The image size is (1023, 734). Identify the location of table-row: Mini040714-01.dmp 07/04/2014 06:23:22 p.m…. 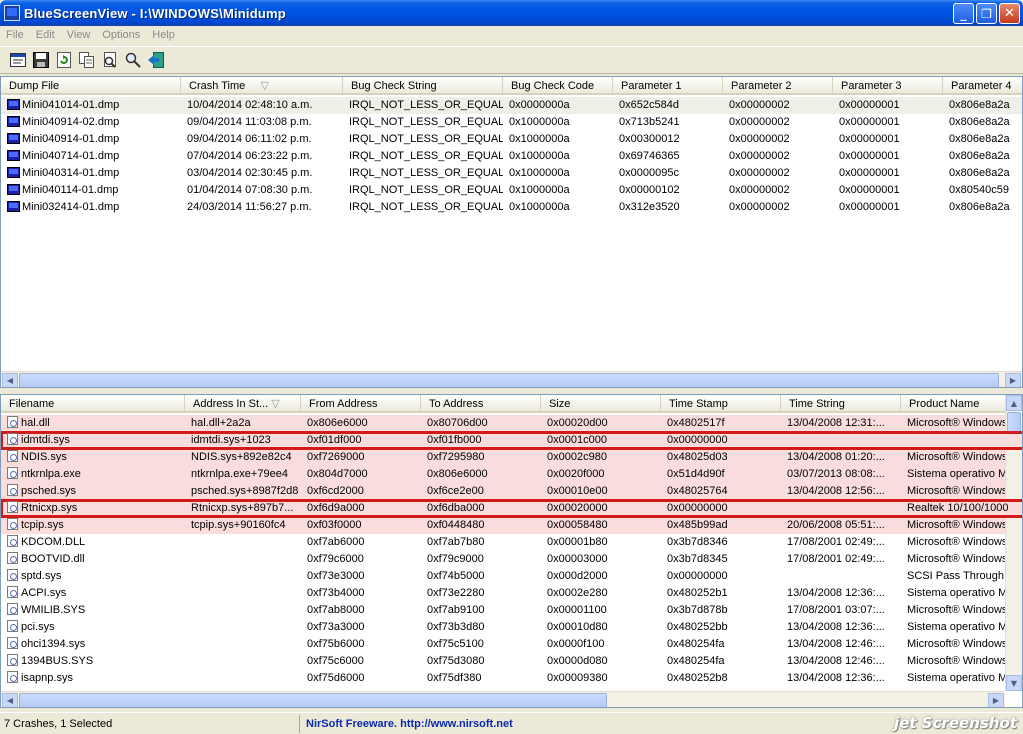
(511, 156).